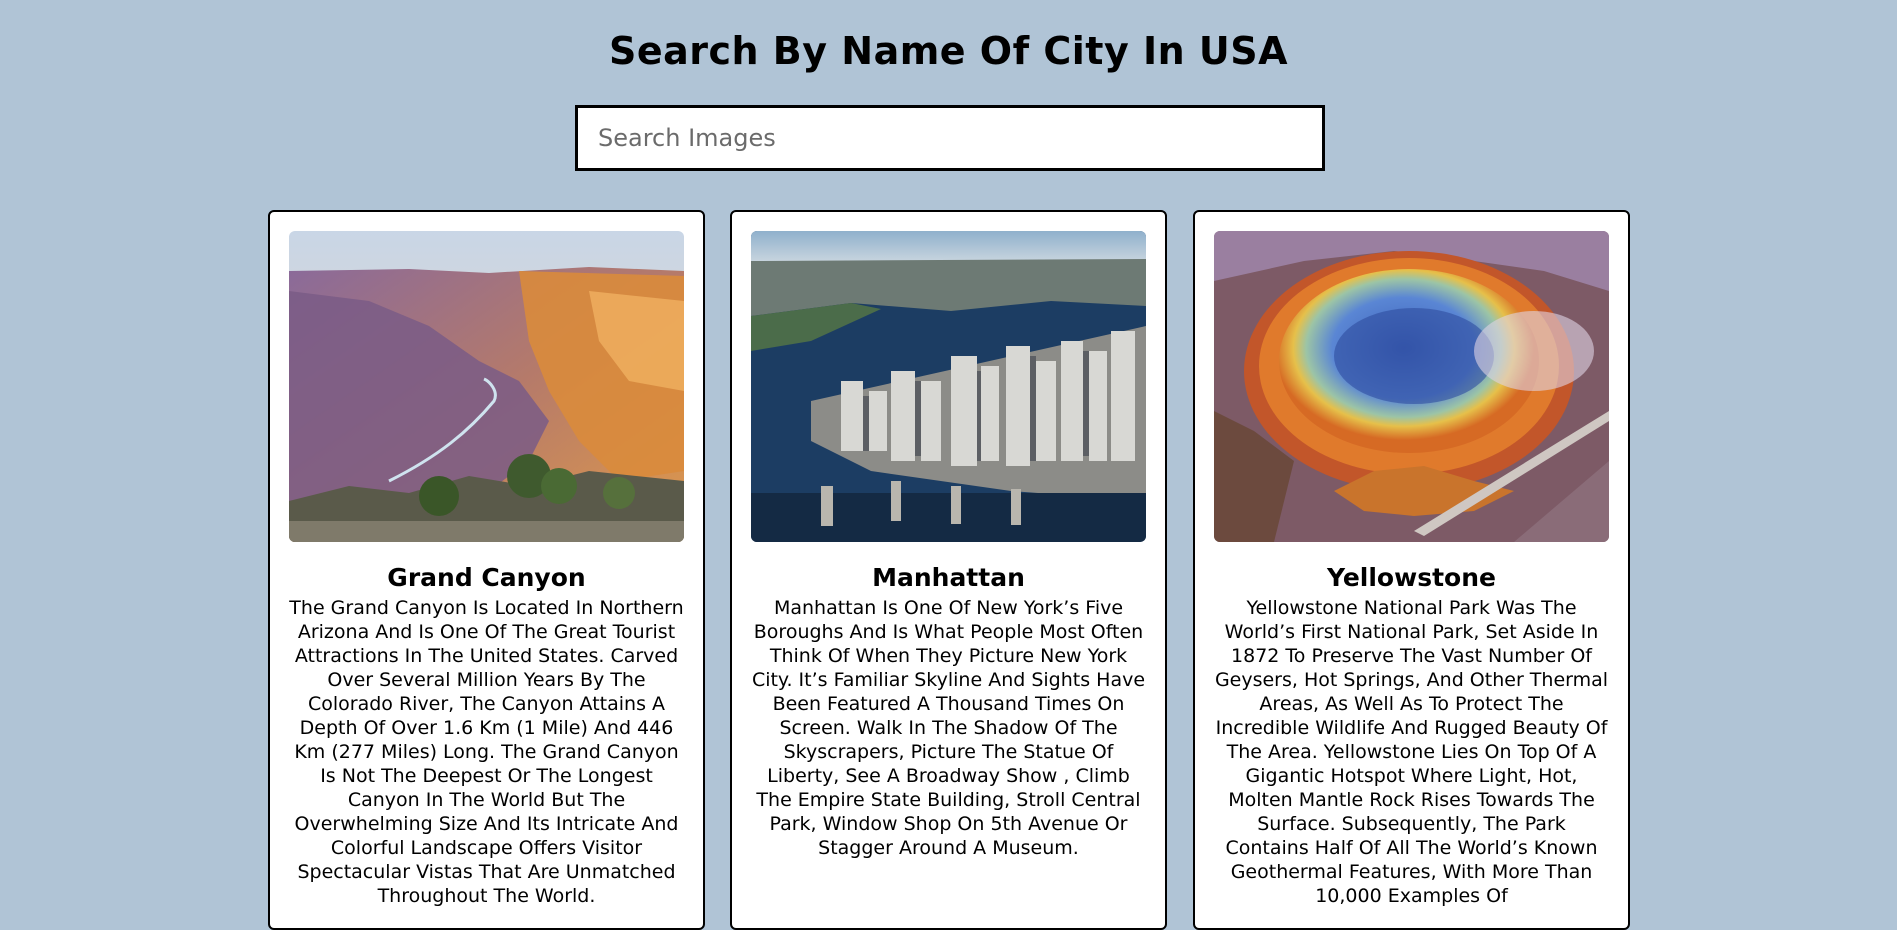 Image resolution: width=1897 pixels, height=930 pixels. I want to click on grand-canyon-image, so click(486, 386).